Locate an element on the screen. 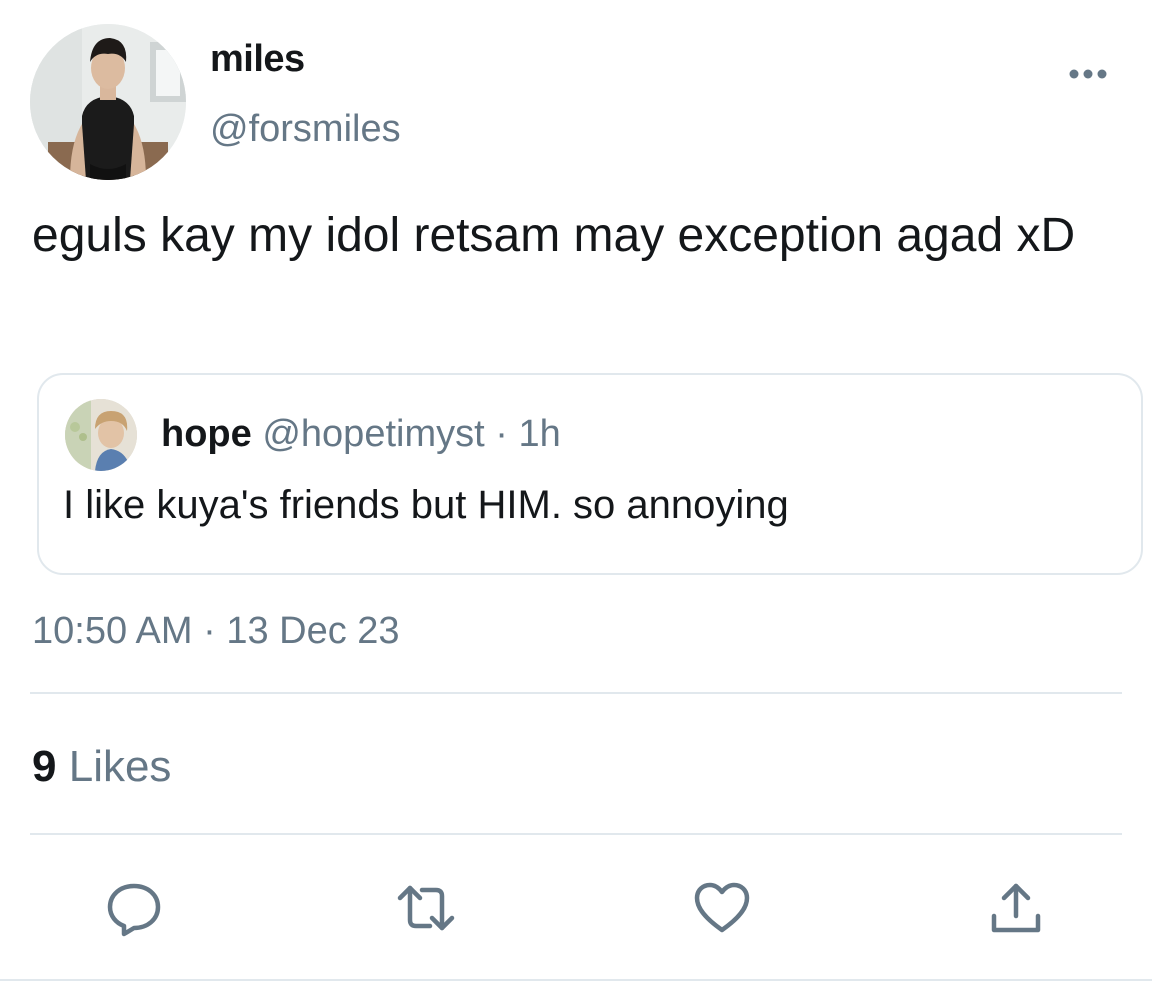 The width and height of the screenshot is (1152, 999). divider-bottom is located at coordinates (576, 834).